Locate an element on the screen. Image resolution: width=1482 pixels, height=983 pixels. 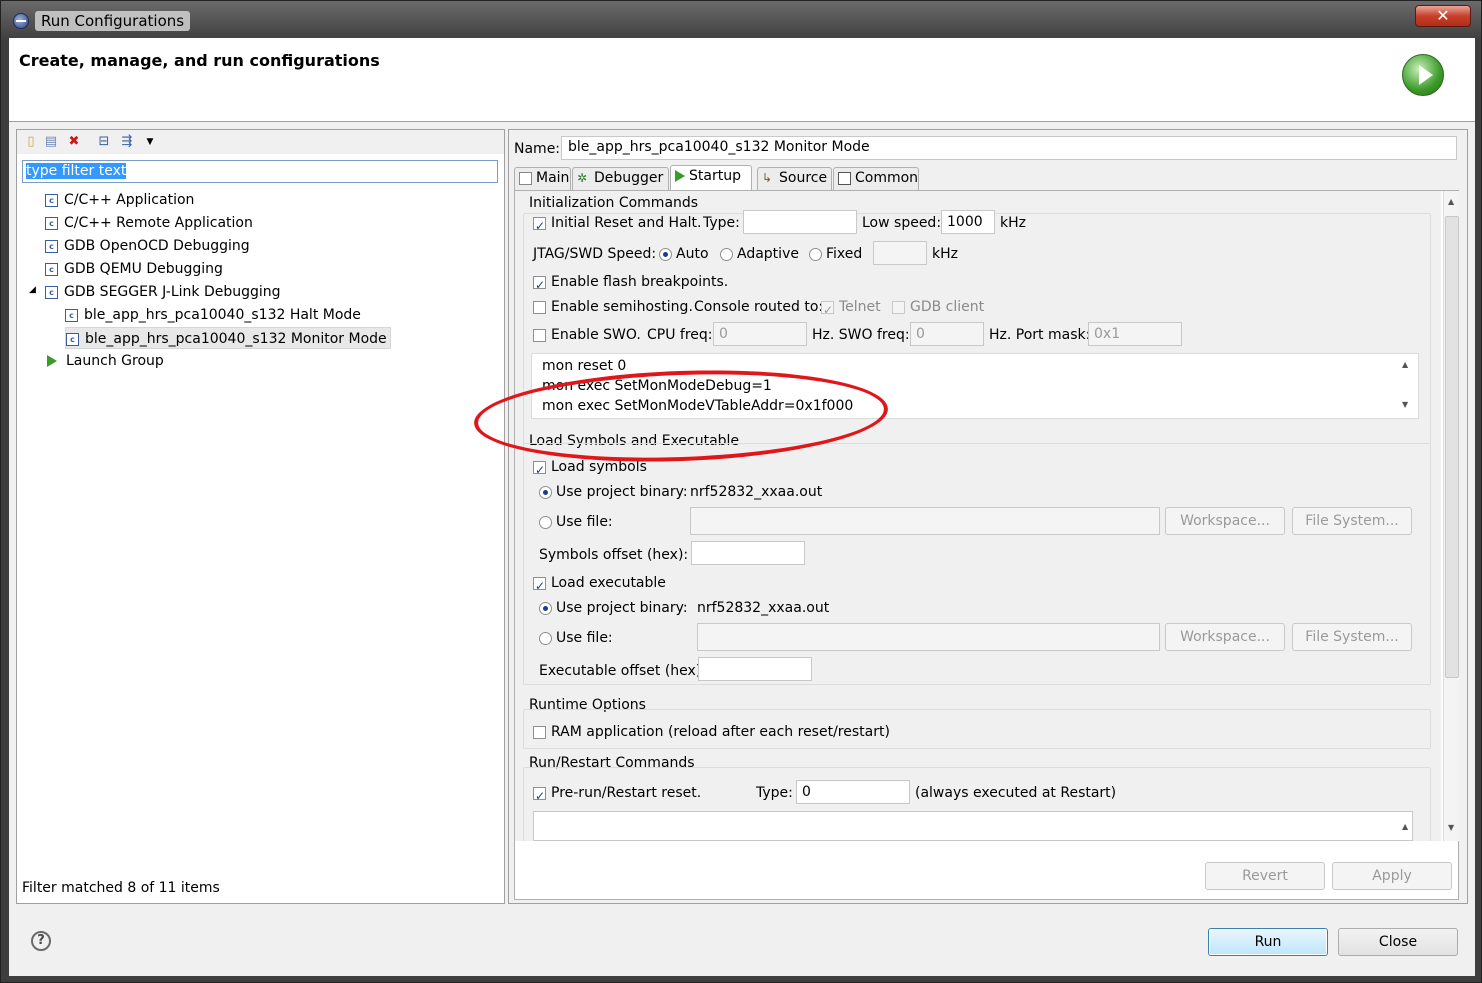
filter-input: type filter text is located at coordinates (260, 171).